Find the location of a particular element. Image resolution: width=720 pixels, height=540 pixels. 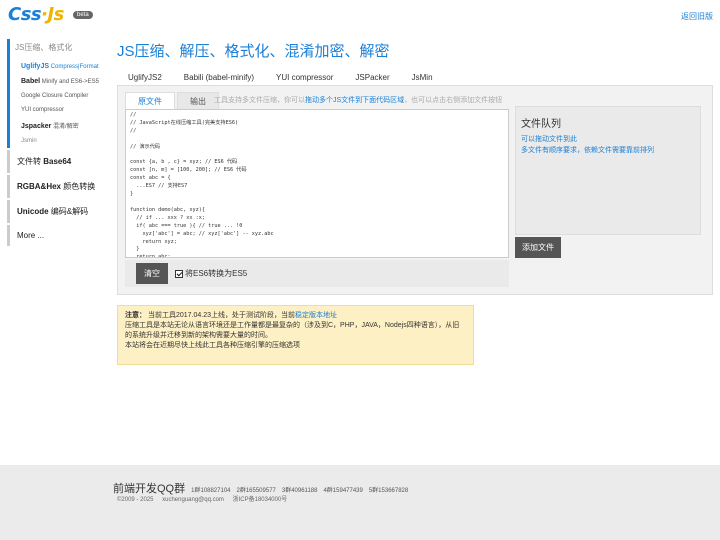

hint-text: ，也可以点击右侧添加文件按钮 is located at coordinates (453, 100).